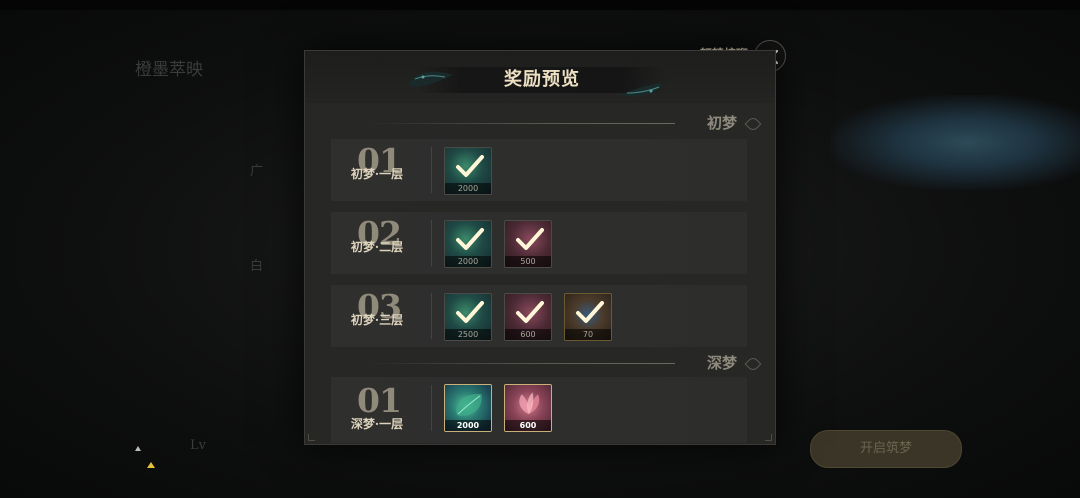 The image size is (1080, 498). Describe the element at coordinates (169, 70) in the screenshot. I see `bg-header-text: 橙墨萃映` at that location.